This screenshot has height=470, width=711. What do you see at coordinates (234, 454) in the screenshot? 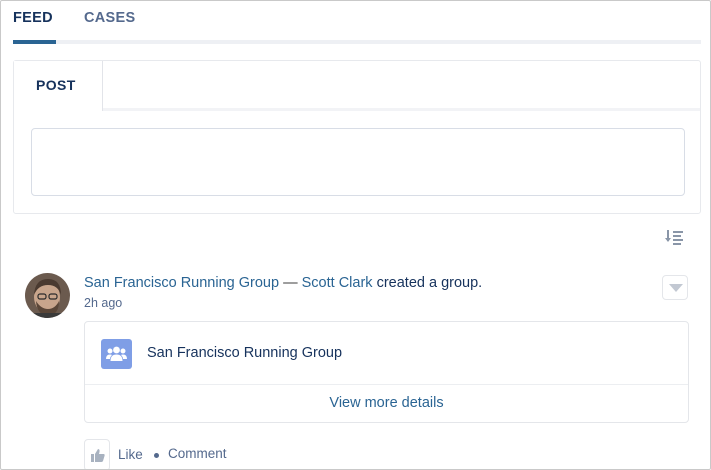
I see `feed-item-actions: Like Comment` at bounding box center [234, 454].